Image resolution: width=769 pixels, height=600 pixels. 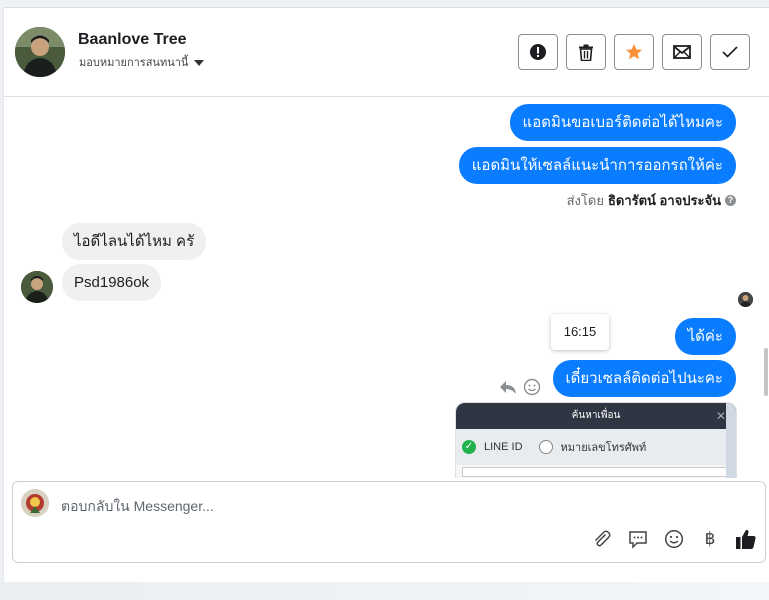 What do you see at coordinates (361, 506) in the screenshot?
I see `reply-input` at bounding box center [361, 506].